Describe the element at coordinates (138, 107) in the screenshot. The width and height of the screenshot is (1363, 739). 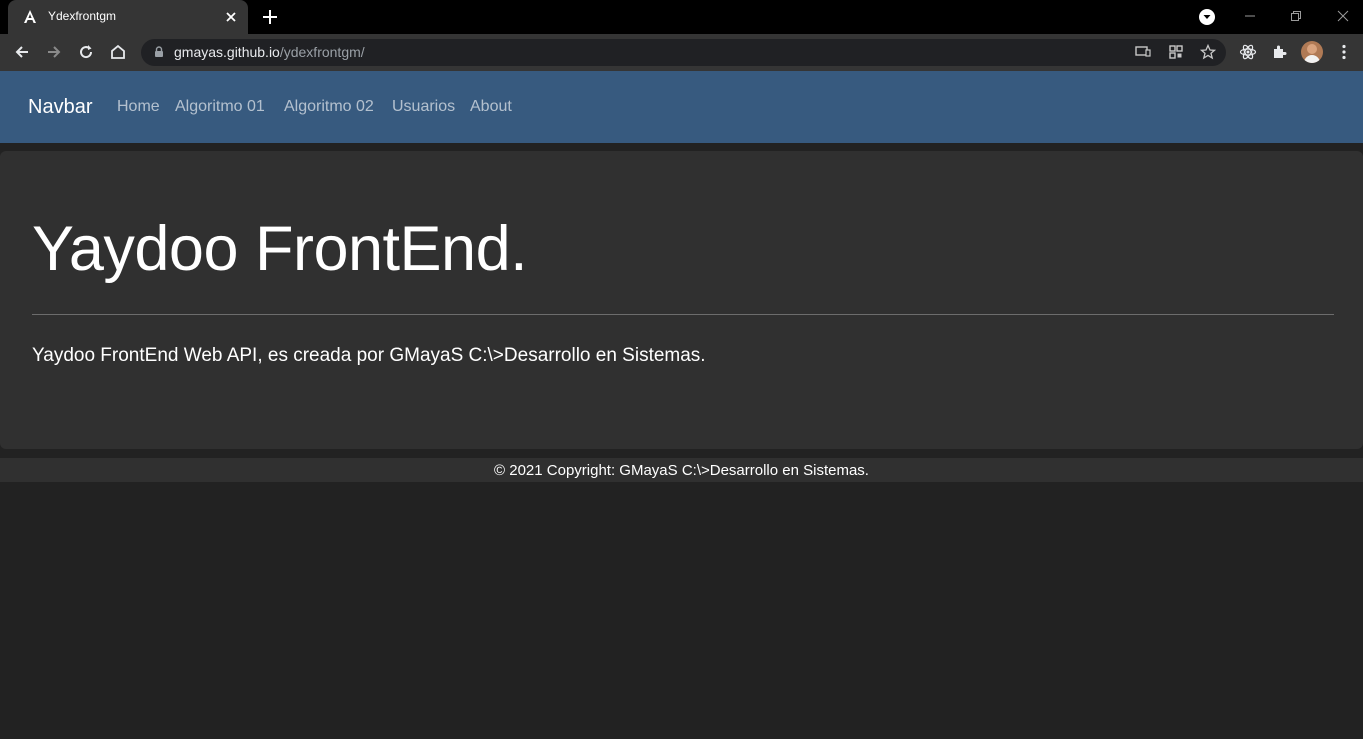
I see `nav-link-home: Home` at that location.